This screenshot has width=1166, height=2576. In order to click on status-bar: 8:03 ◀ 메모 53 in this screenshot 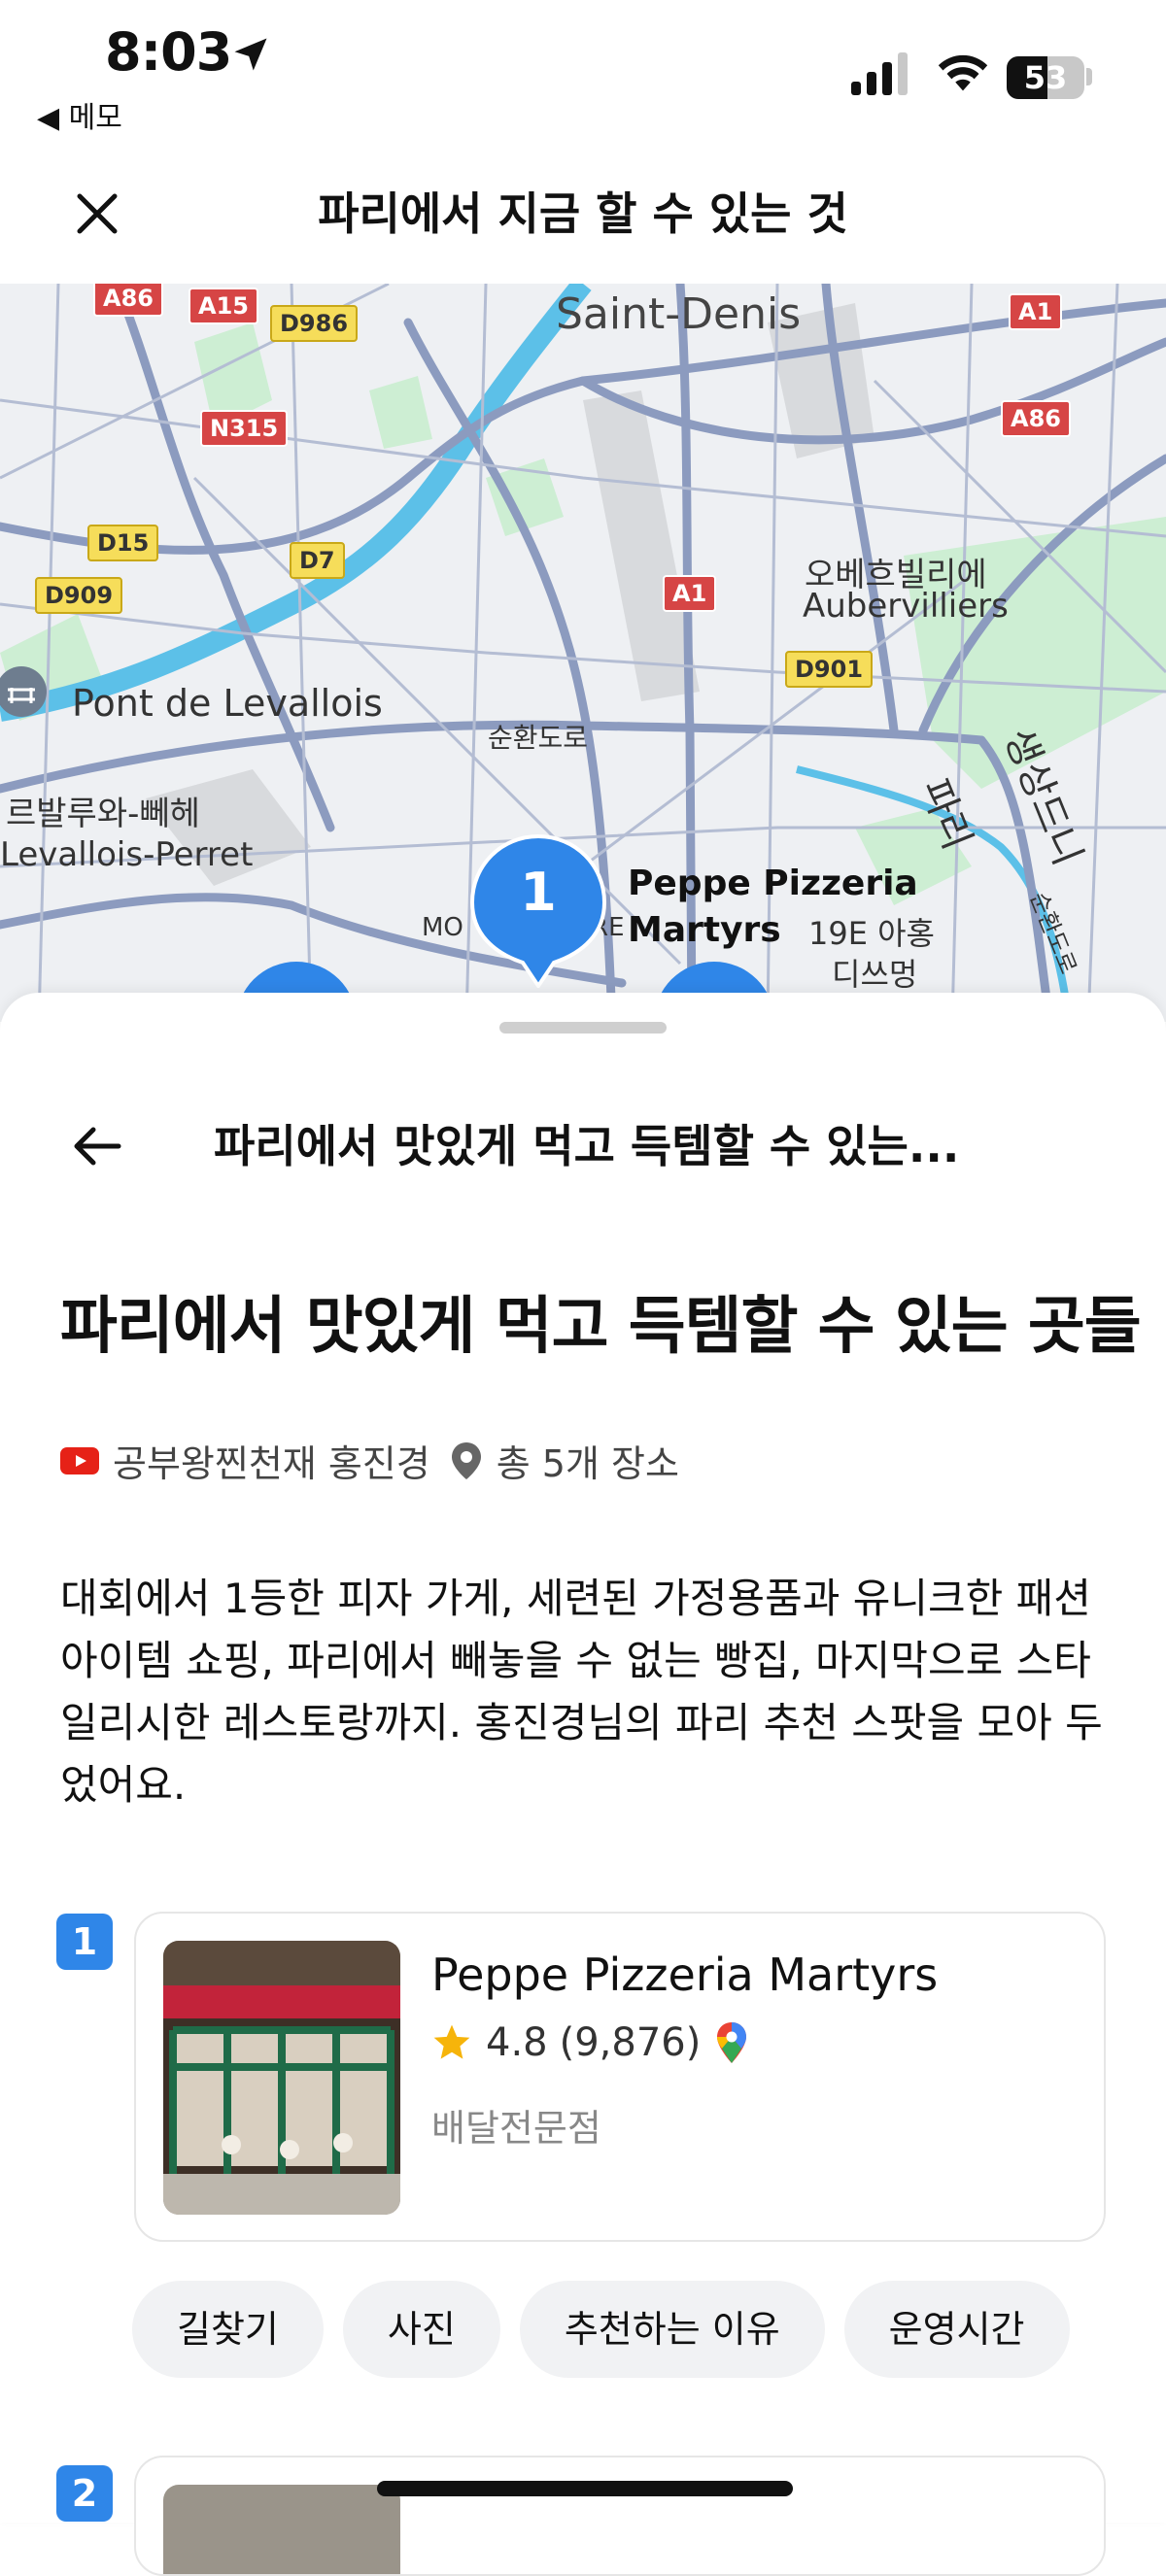, I will do `click(583, 73)`.